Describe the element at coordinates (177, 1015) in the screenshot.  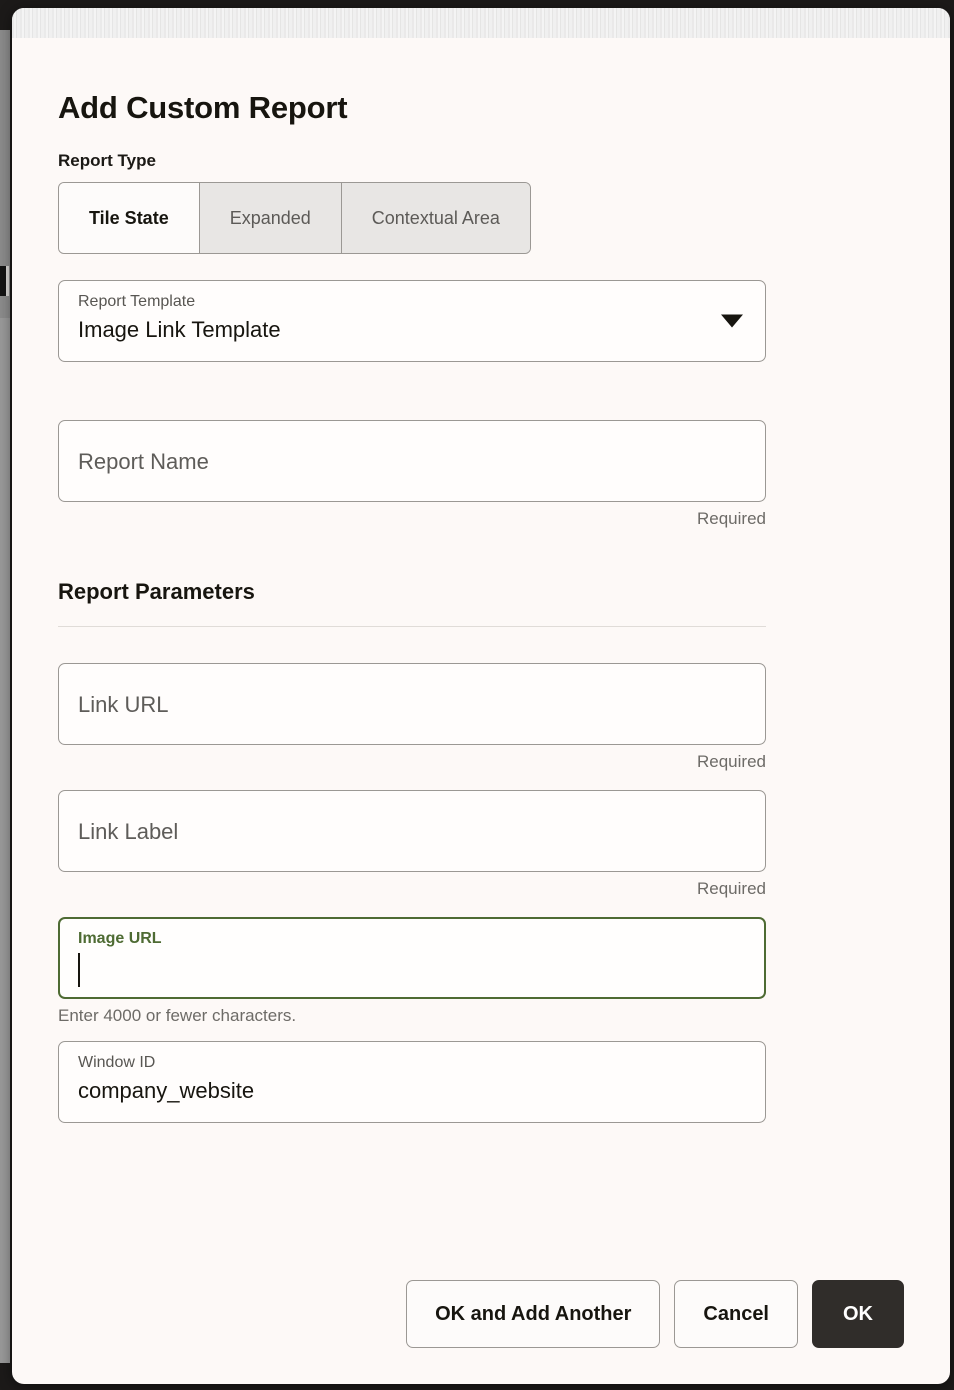
I see `image-url-helper: Enter 4000 or fewer characters.` at that location.